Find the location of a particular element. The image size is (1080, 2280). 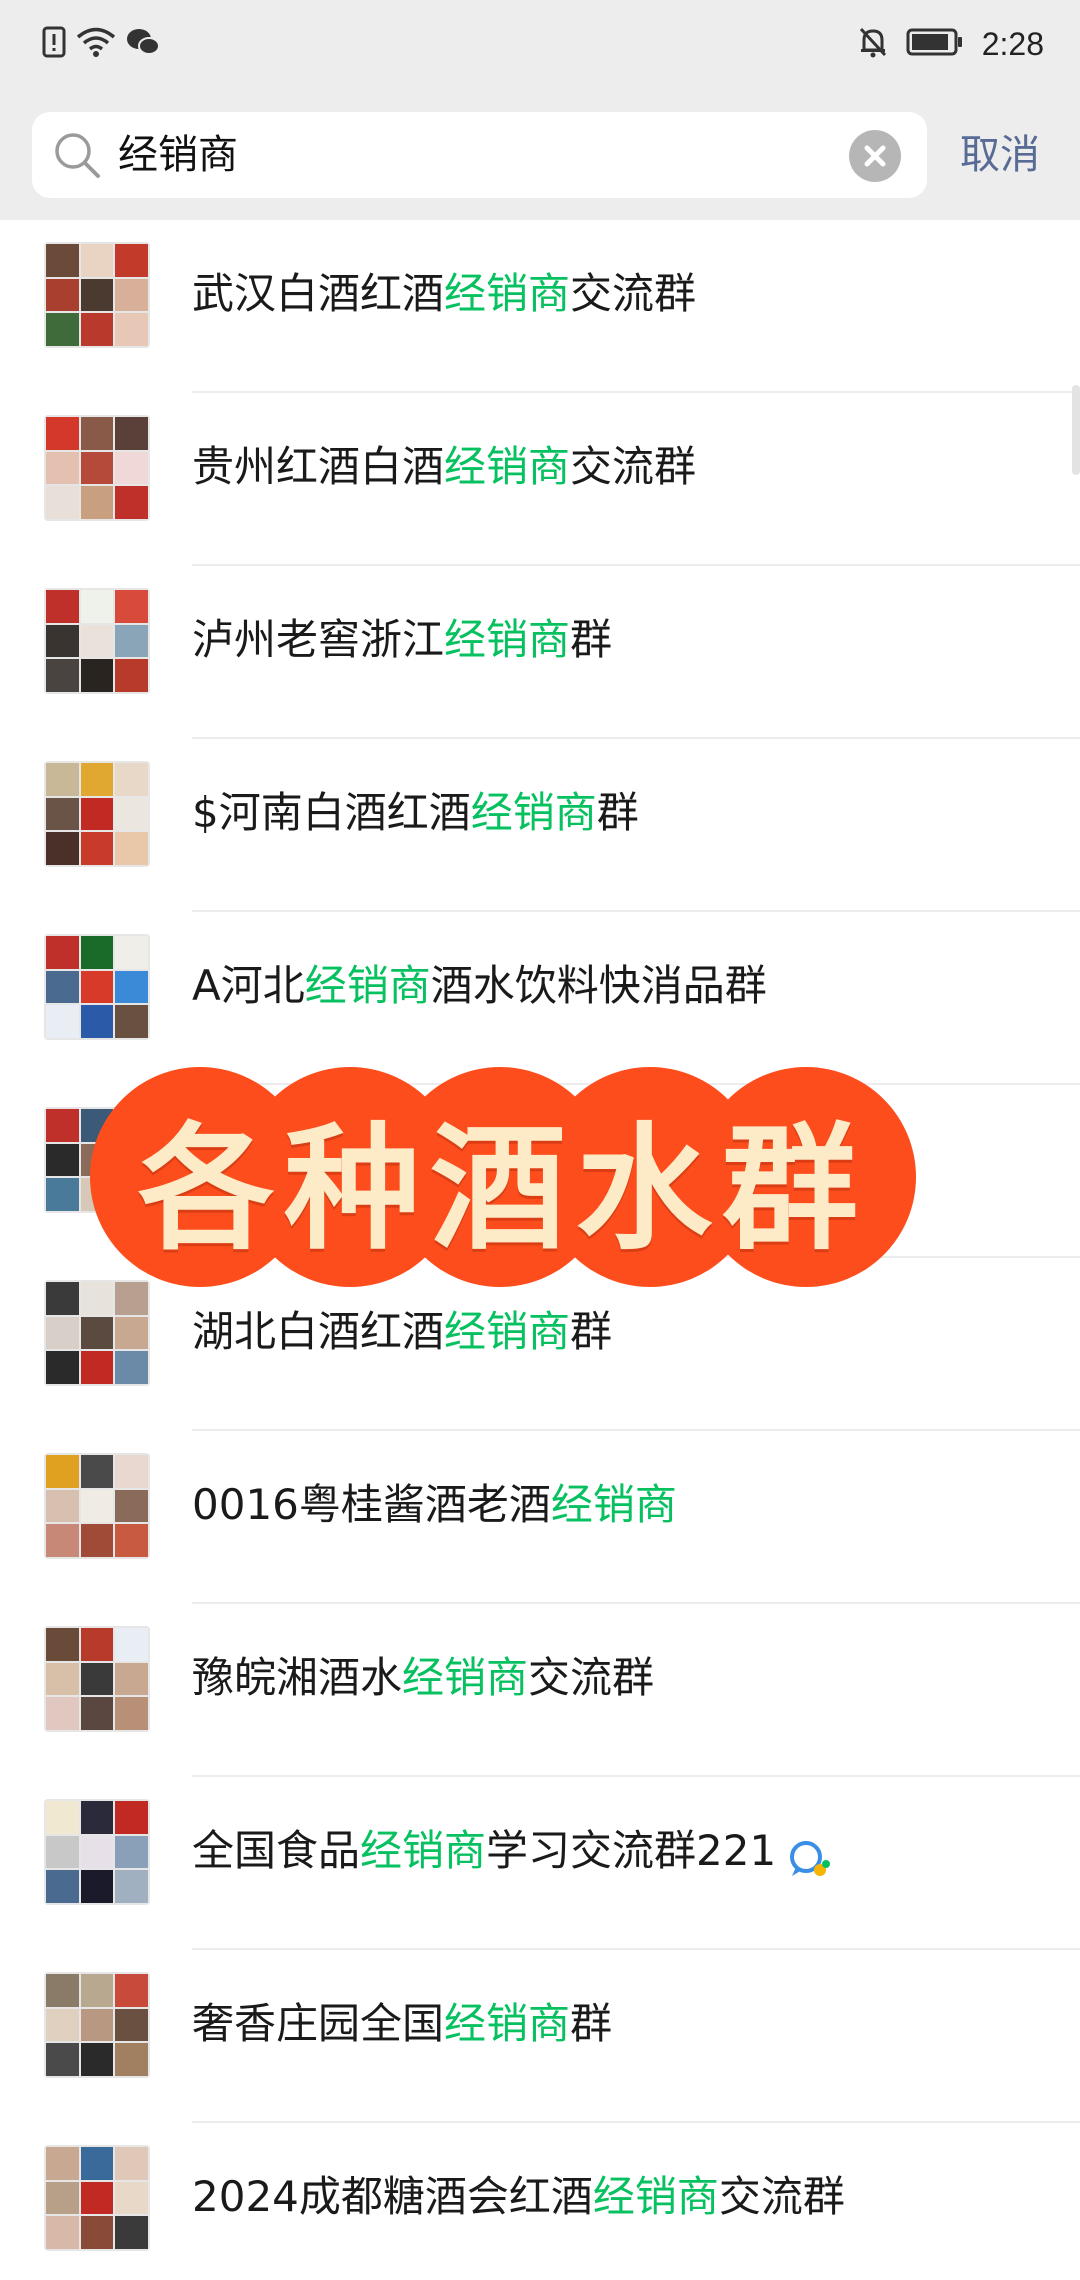

list-item: 泸州老窖浙江经销商群 is located at coordinates (540, 652).